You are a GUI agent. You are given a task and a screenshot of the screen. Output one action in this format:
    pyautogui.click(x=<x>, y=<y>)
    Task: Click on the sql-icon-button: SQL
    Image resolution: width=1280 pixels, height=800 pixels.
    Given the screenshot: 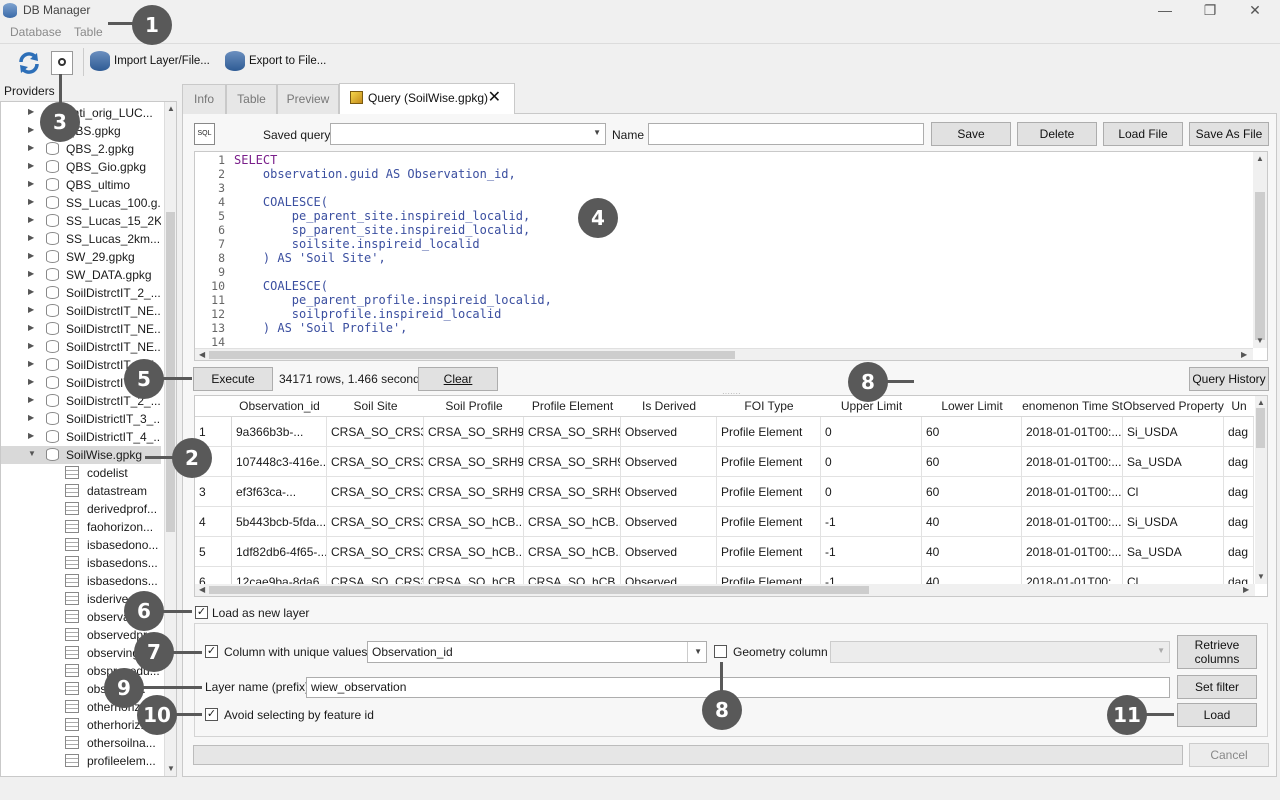 What is the action you would take?
    pyautogui.click(x=204, y=134)
    